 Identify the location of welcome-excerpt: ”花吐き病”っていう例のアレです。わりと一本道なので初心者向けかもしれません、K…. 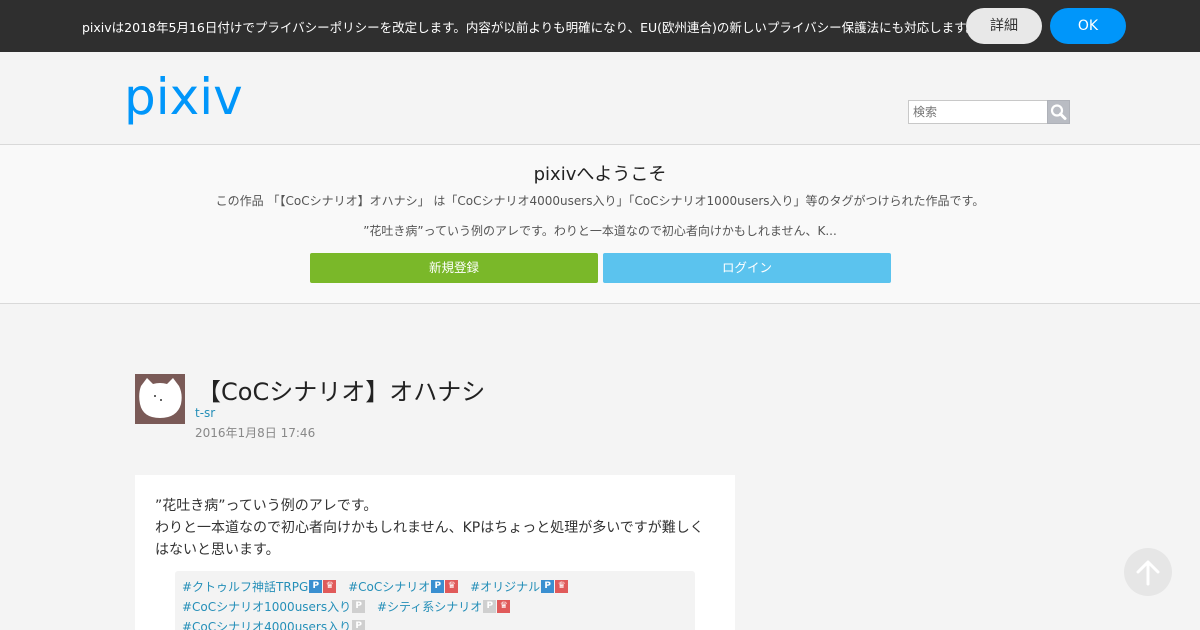
(600, 231).